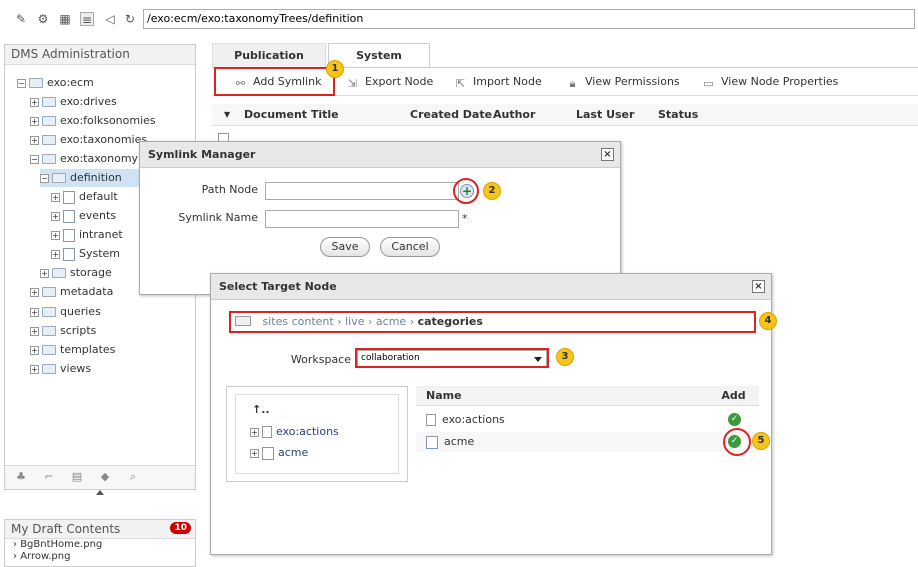 The image size is (918, 567). What do you see at coordinates (100, 492) in the screenshot?
I see `collapse-arrow-icon` at bounding box center [100, 492].